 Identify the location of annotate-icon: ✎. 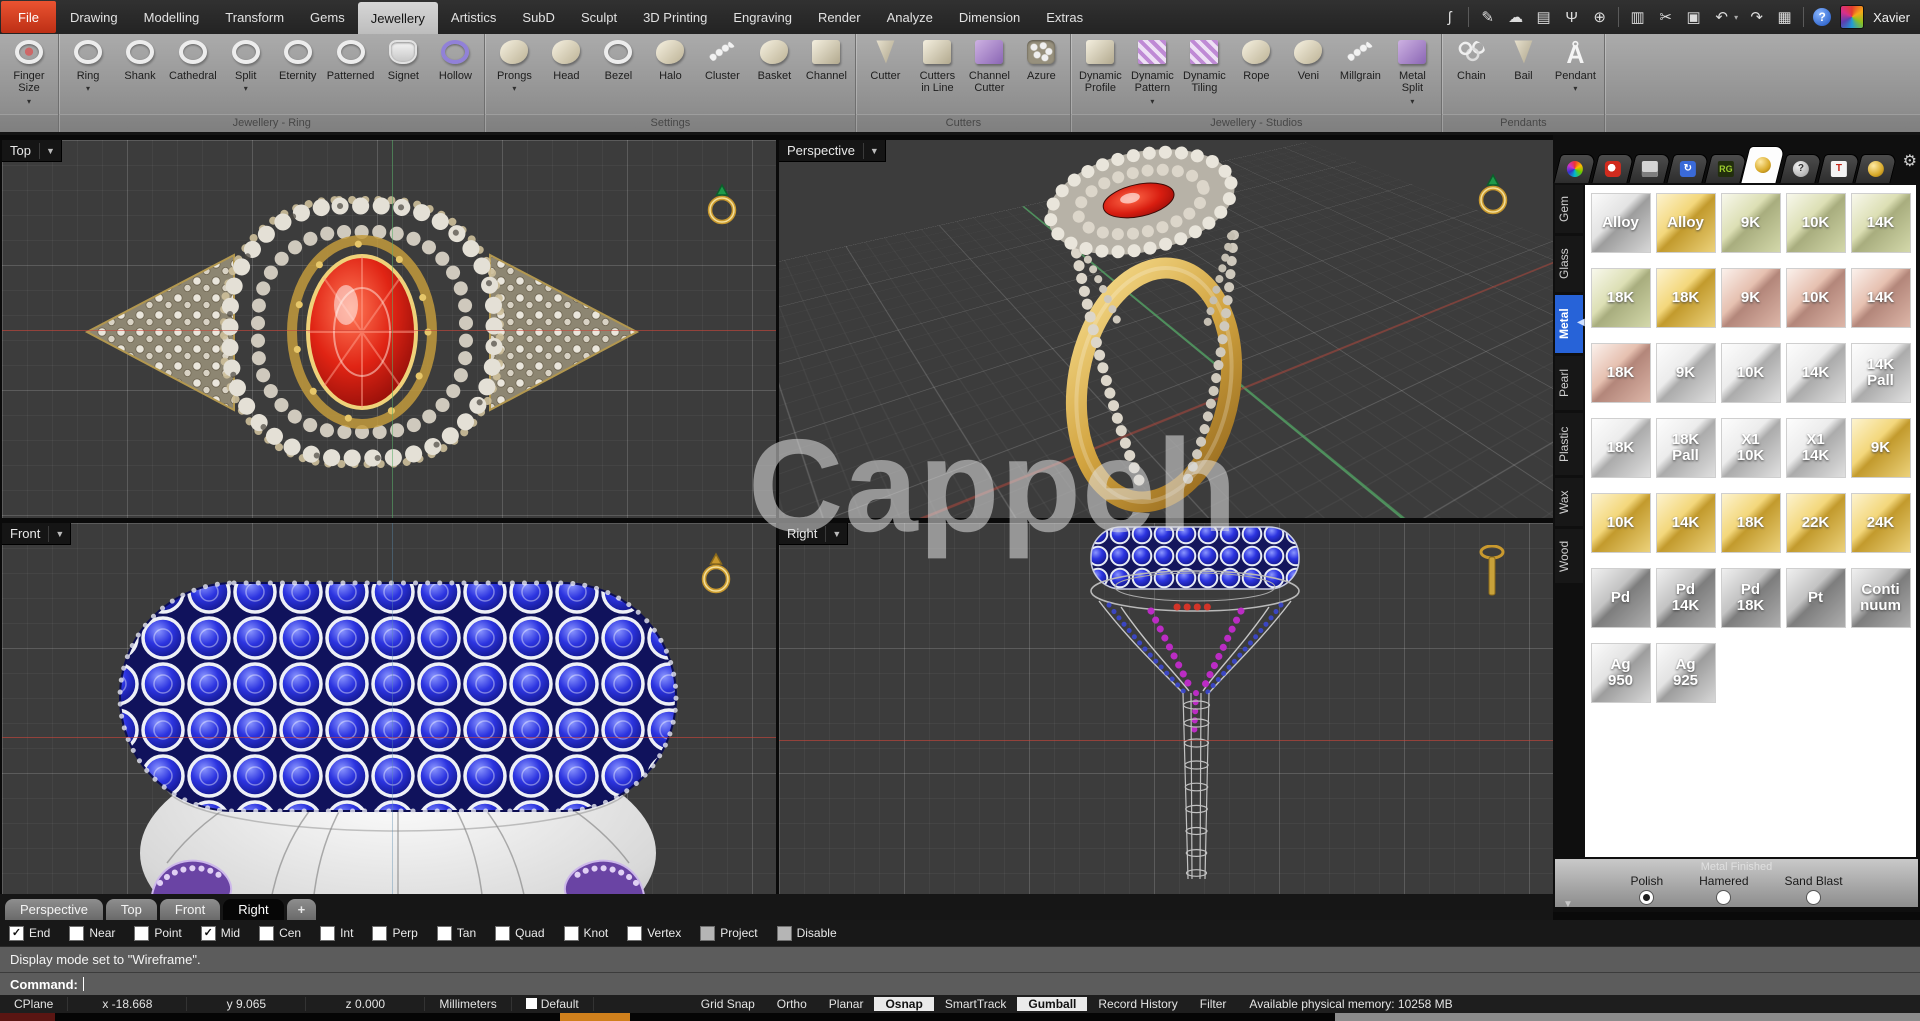
(1487, 17).